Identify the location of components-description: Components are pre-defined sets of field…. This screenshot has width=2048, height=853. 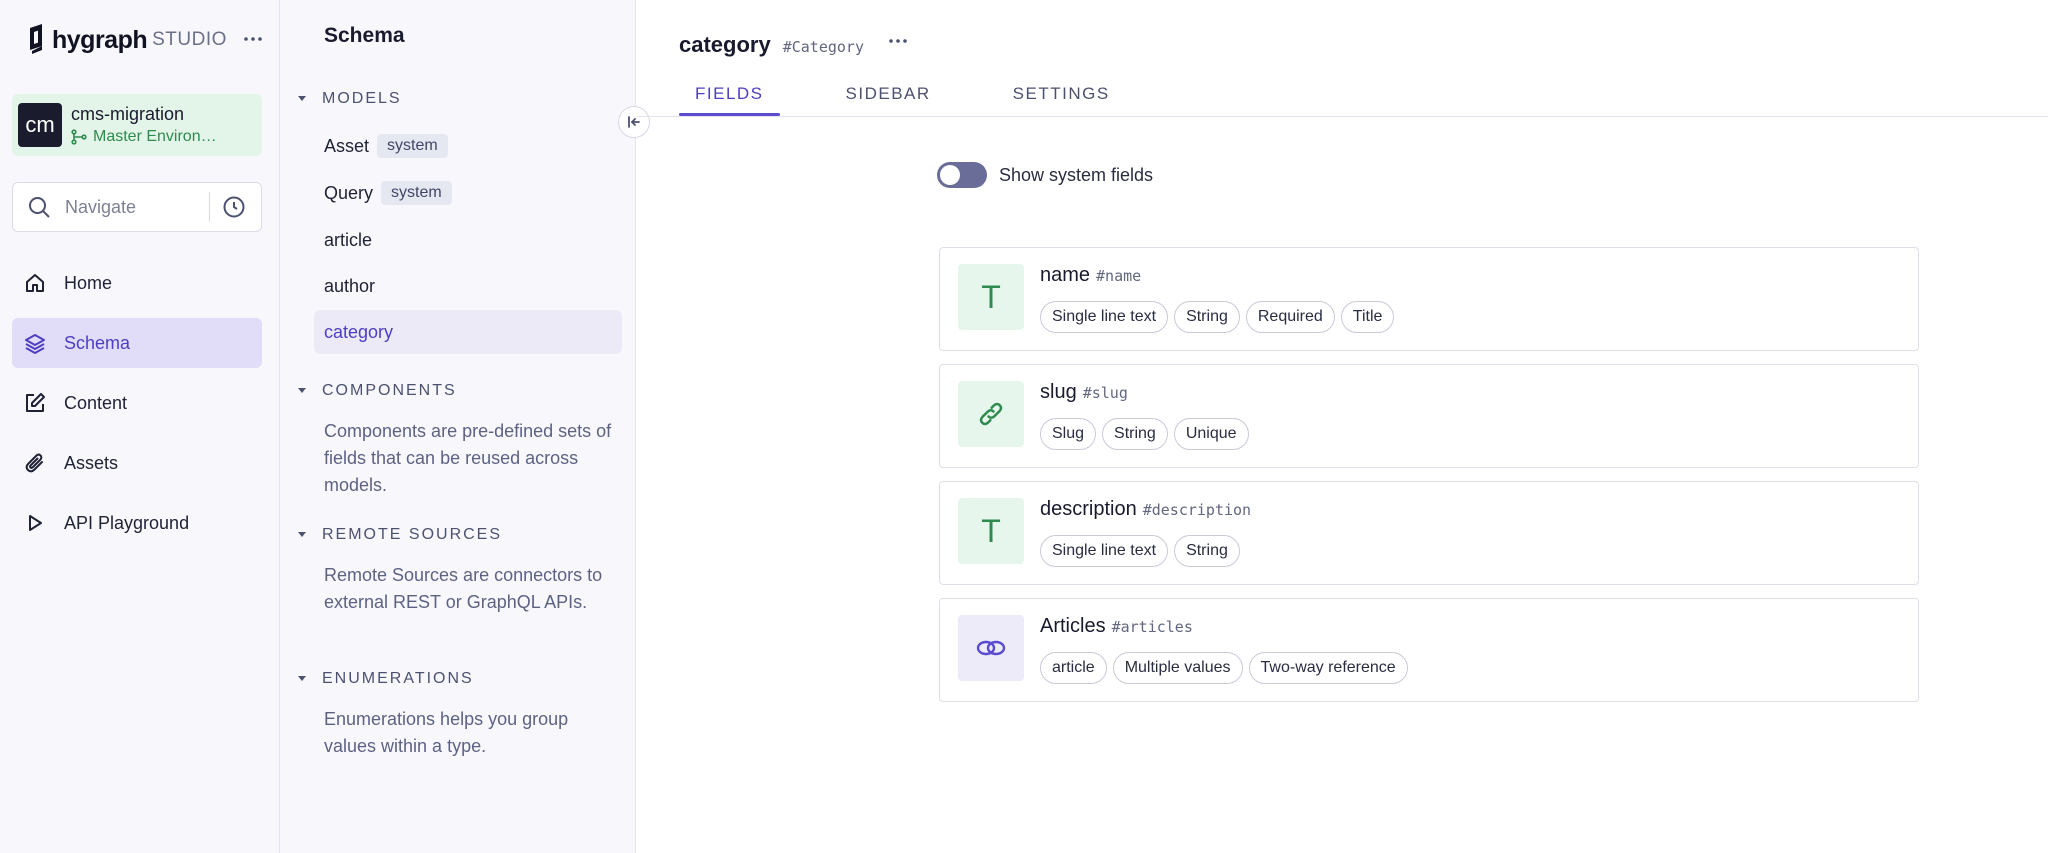
(468, 458).